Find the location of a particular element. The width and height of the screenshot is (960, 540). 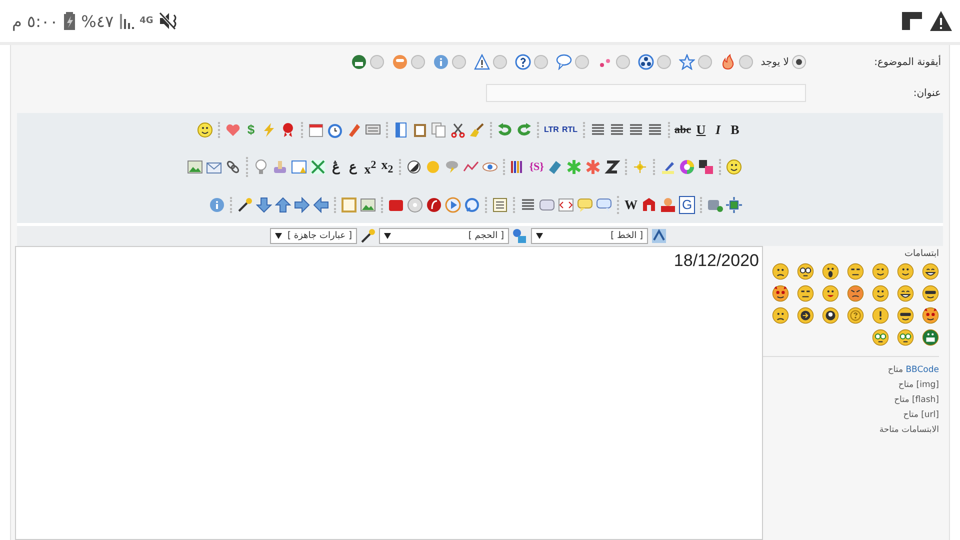

format-button: {S} is located at coordinates (536, 167).